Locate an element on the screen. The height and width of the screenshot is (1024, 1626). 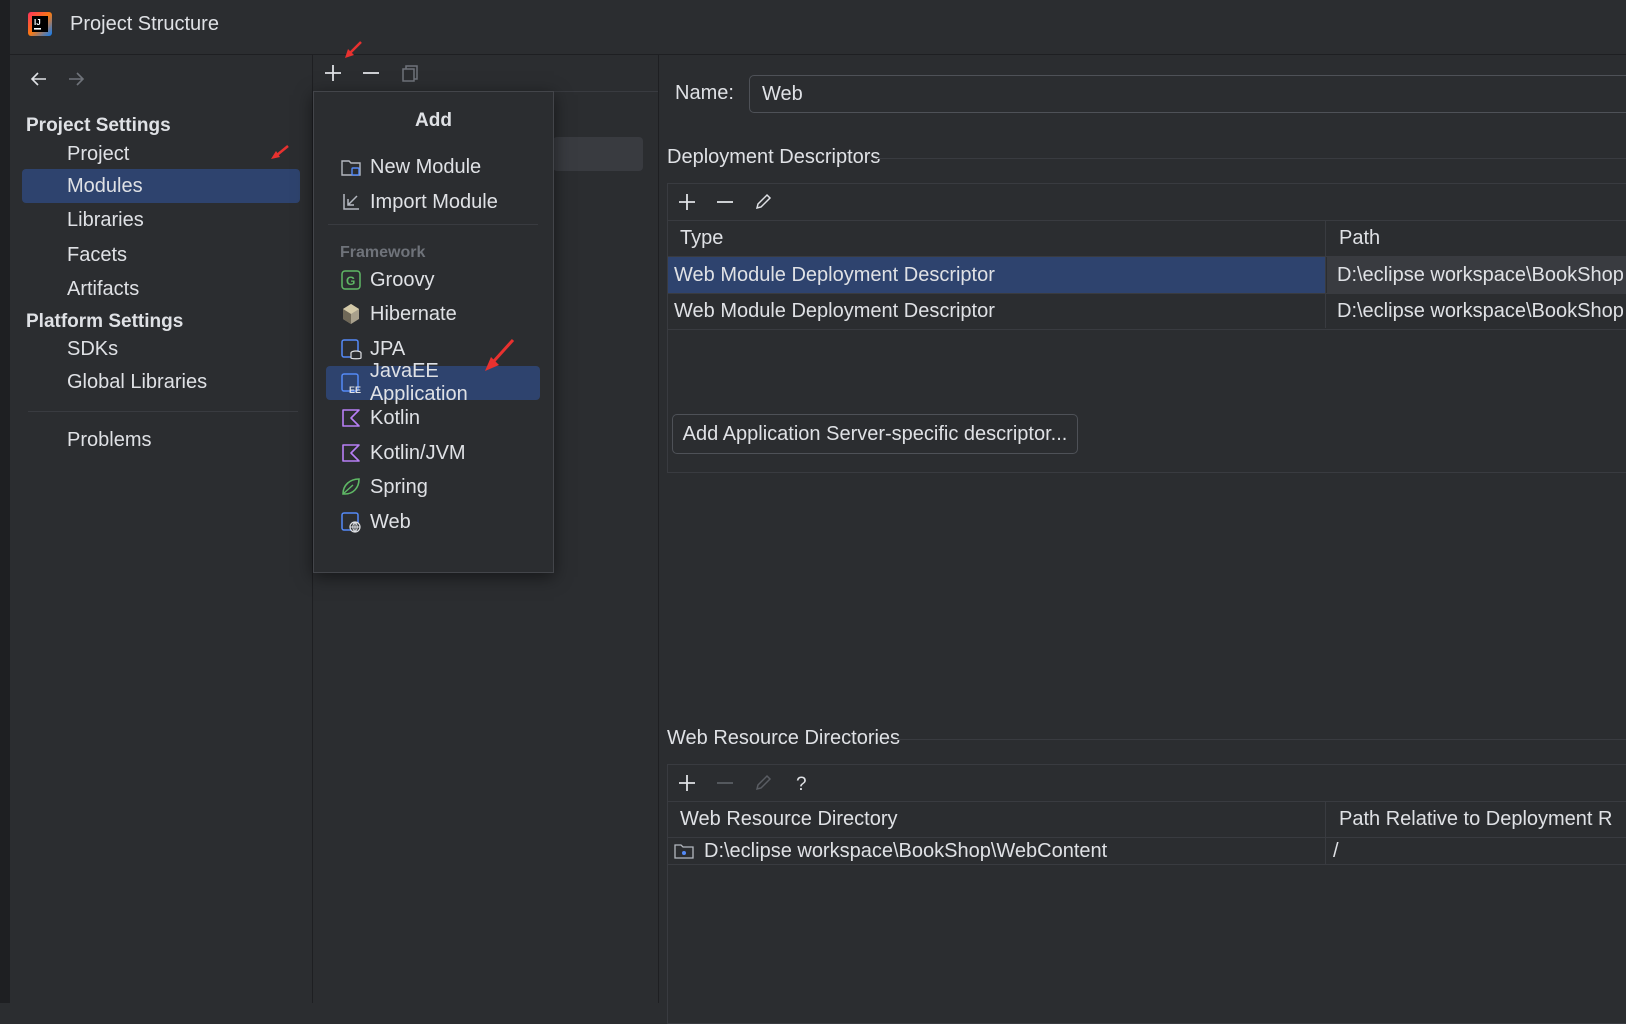
framework-header: Framework is located at coordinates (383, 252).